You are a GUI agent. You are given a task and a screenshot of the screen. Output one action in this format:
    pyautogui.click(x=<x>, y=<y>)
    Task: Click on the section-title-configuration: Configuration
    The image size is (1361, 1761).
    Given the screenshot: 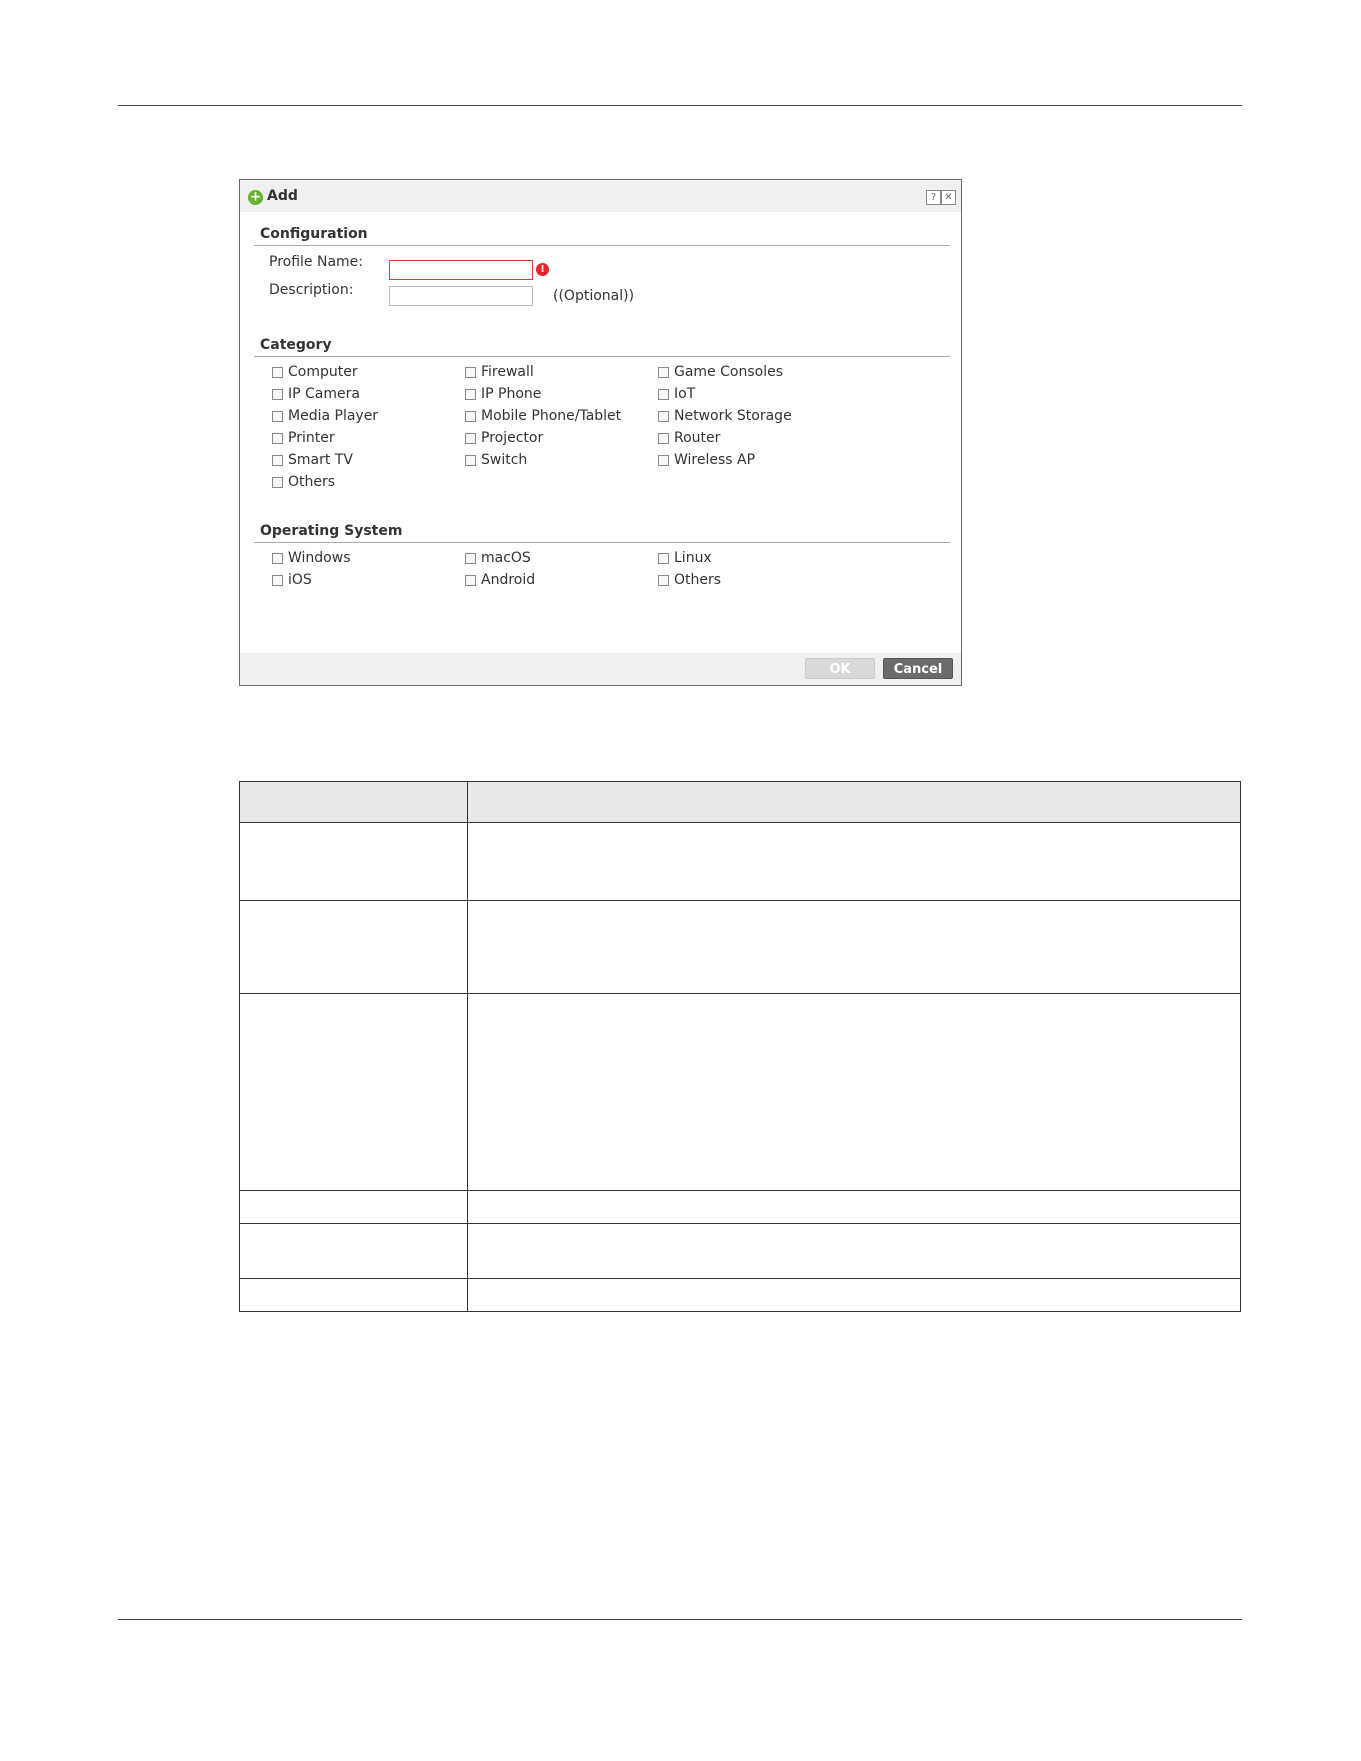 What is the action you would take?
    pyautogui.click(x=314, y=234)
    